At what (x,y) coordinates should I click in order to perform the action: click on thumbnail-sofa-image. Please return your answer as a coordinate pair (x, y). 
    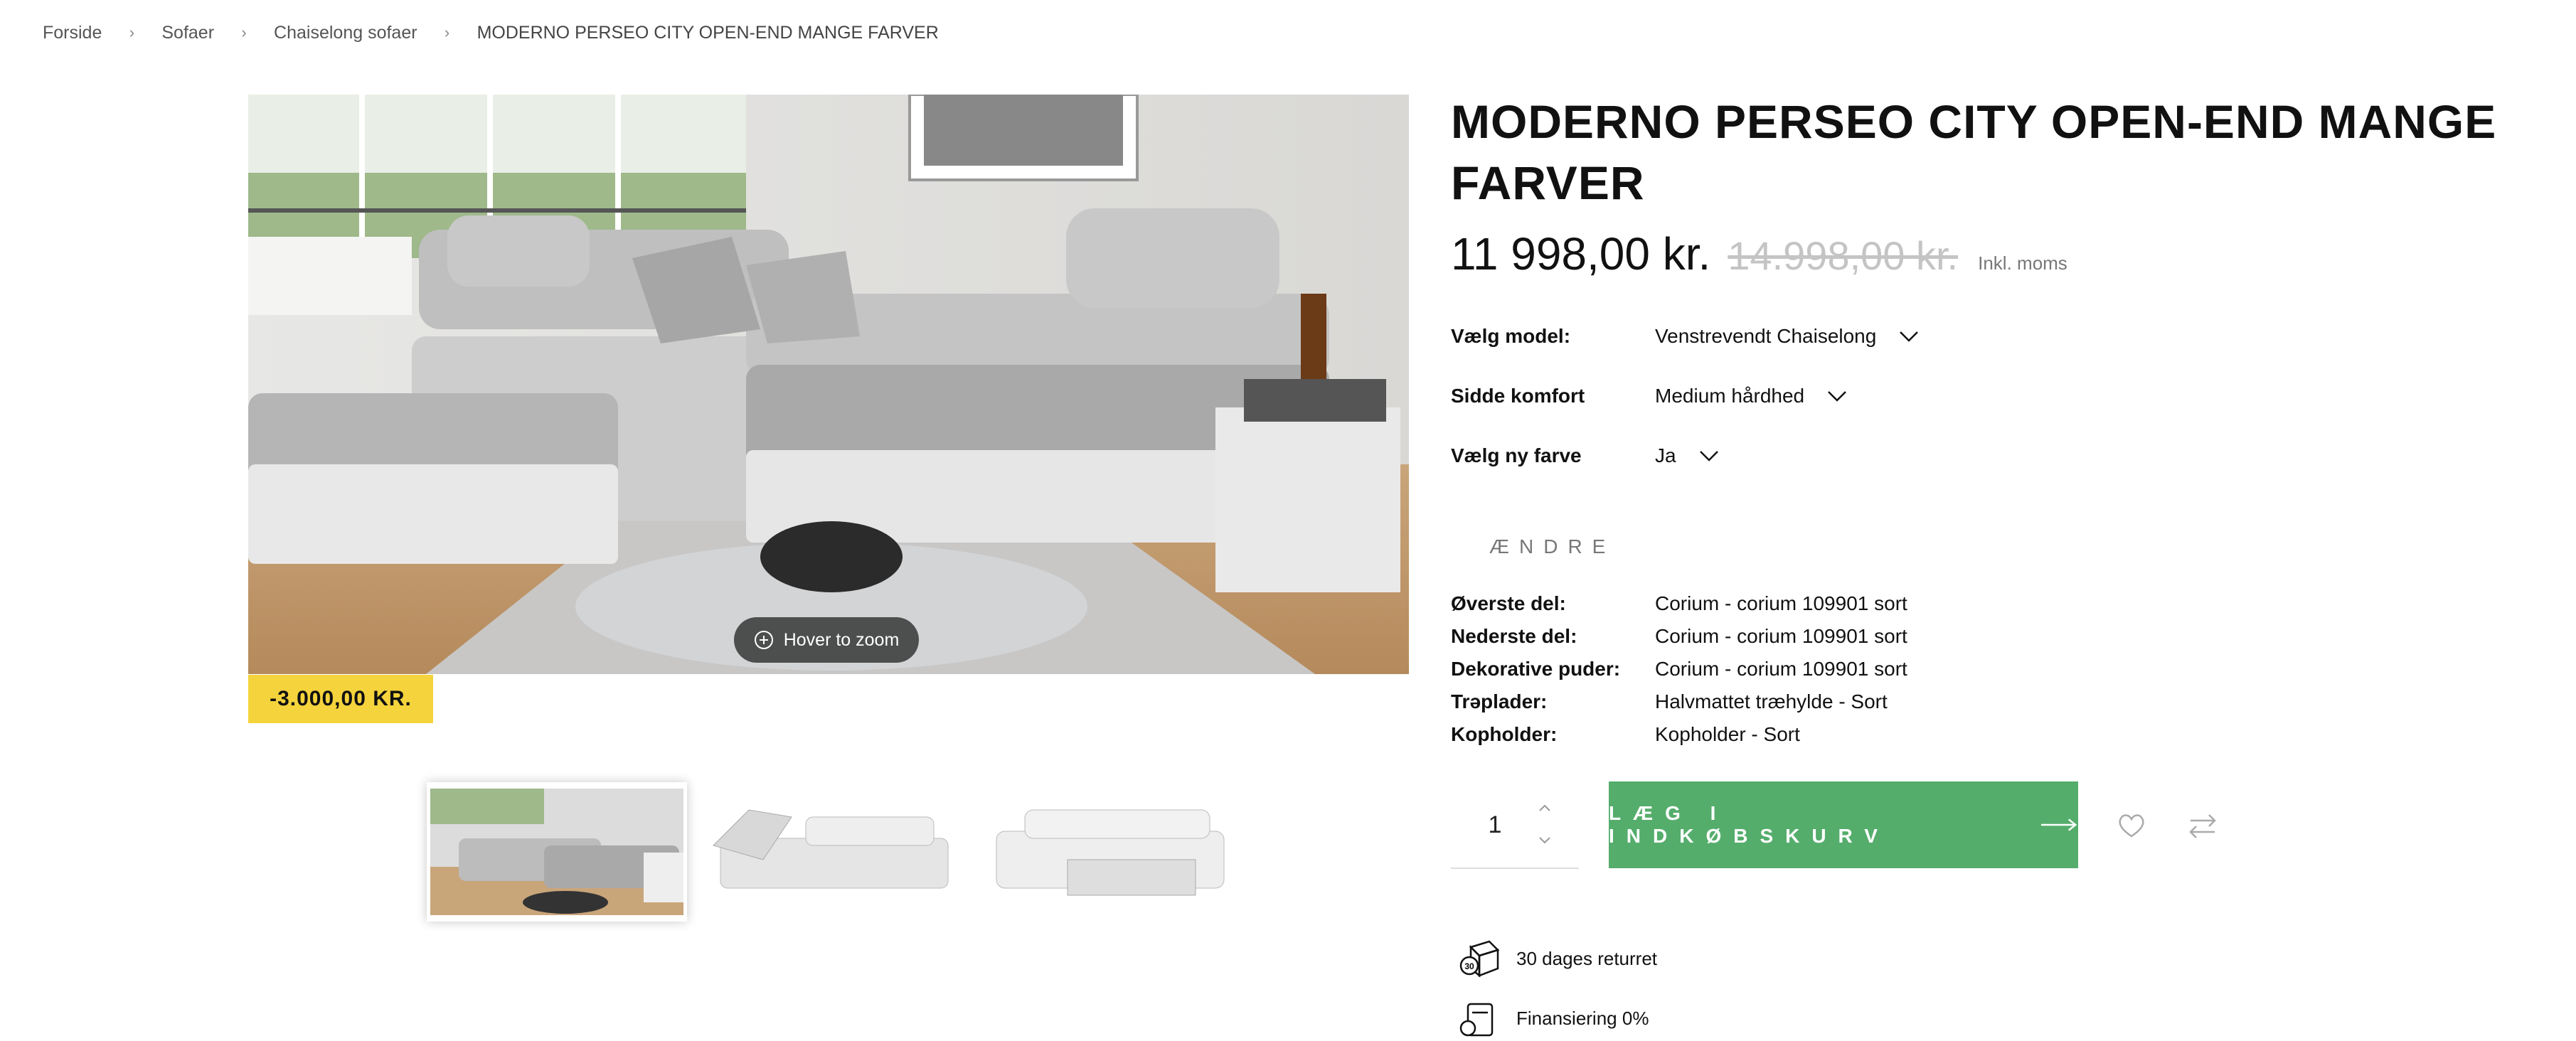
    Looking at the image, I should click on (556, 852).